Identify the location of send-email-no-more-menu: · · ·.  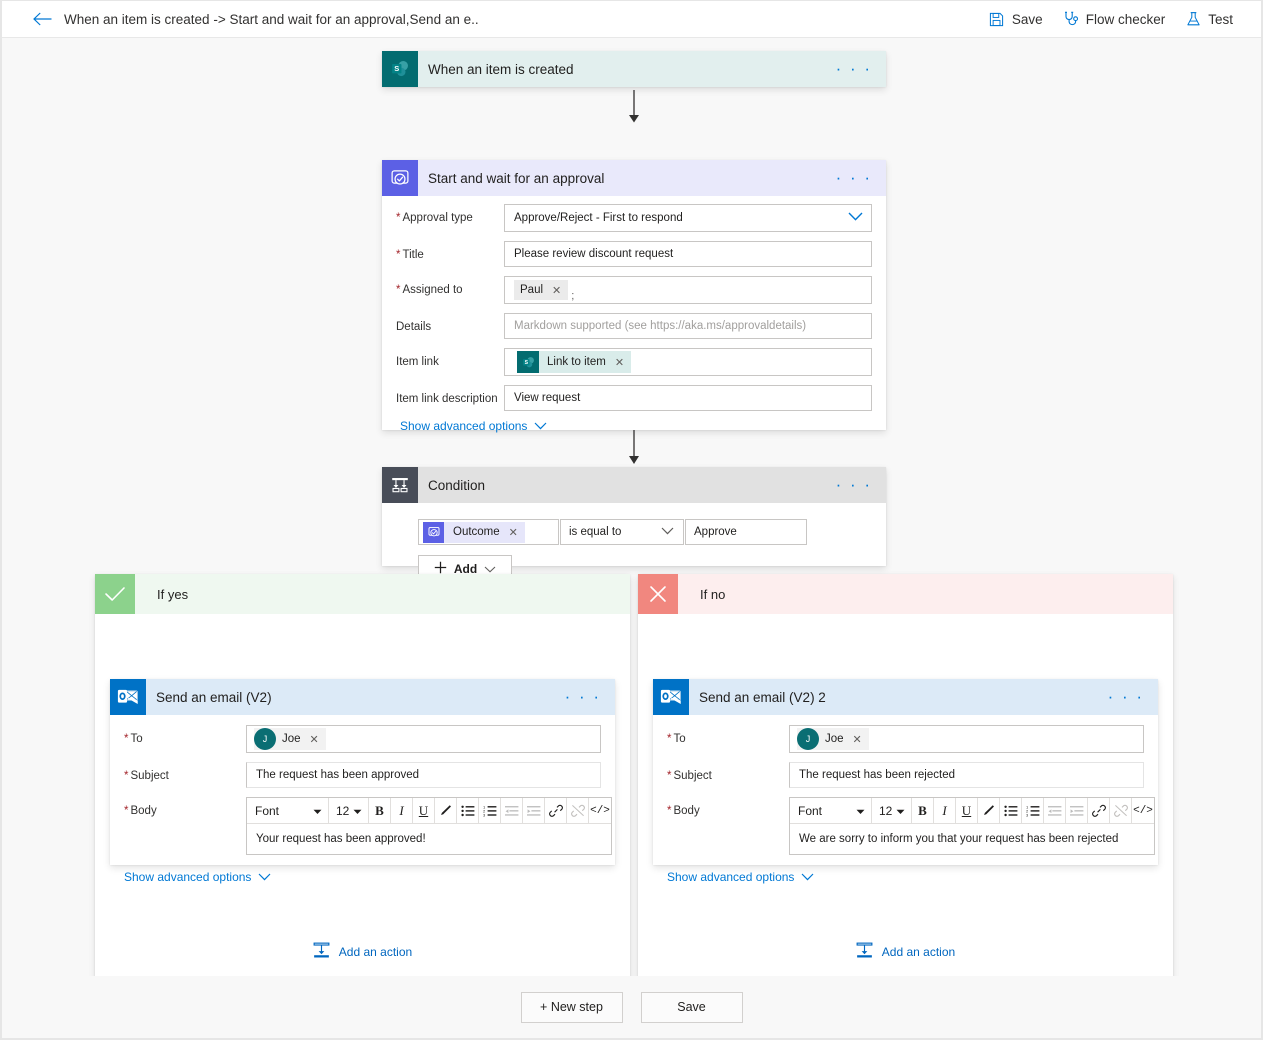
(1126, 696).